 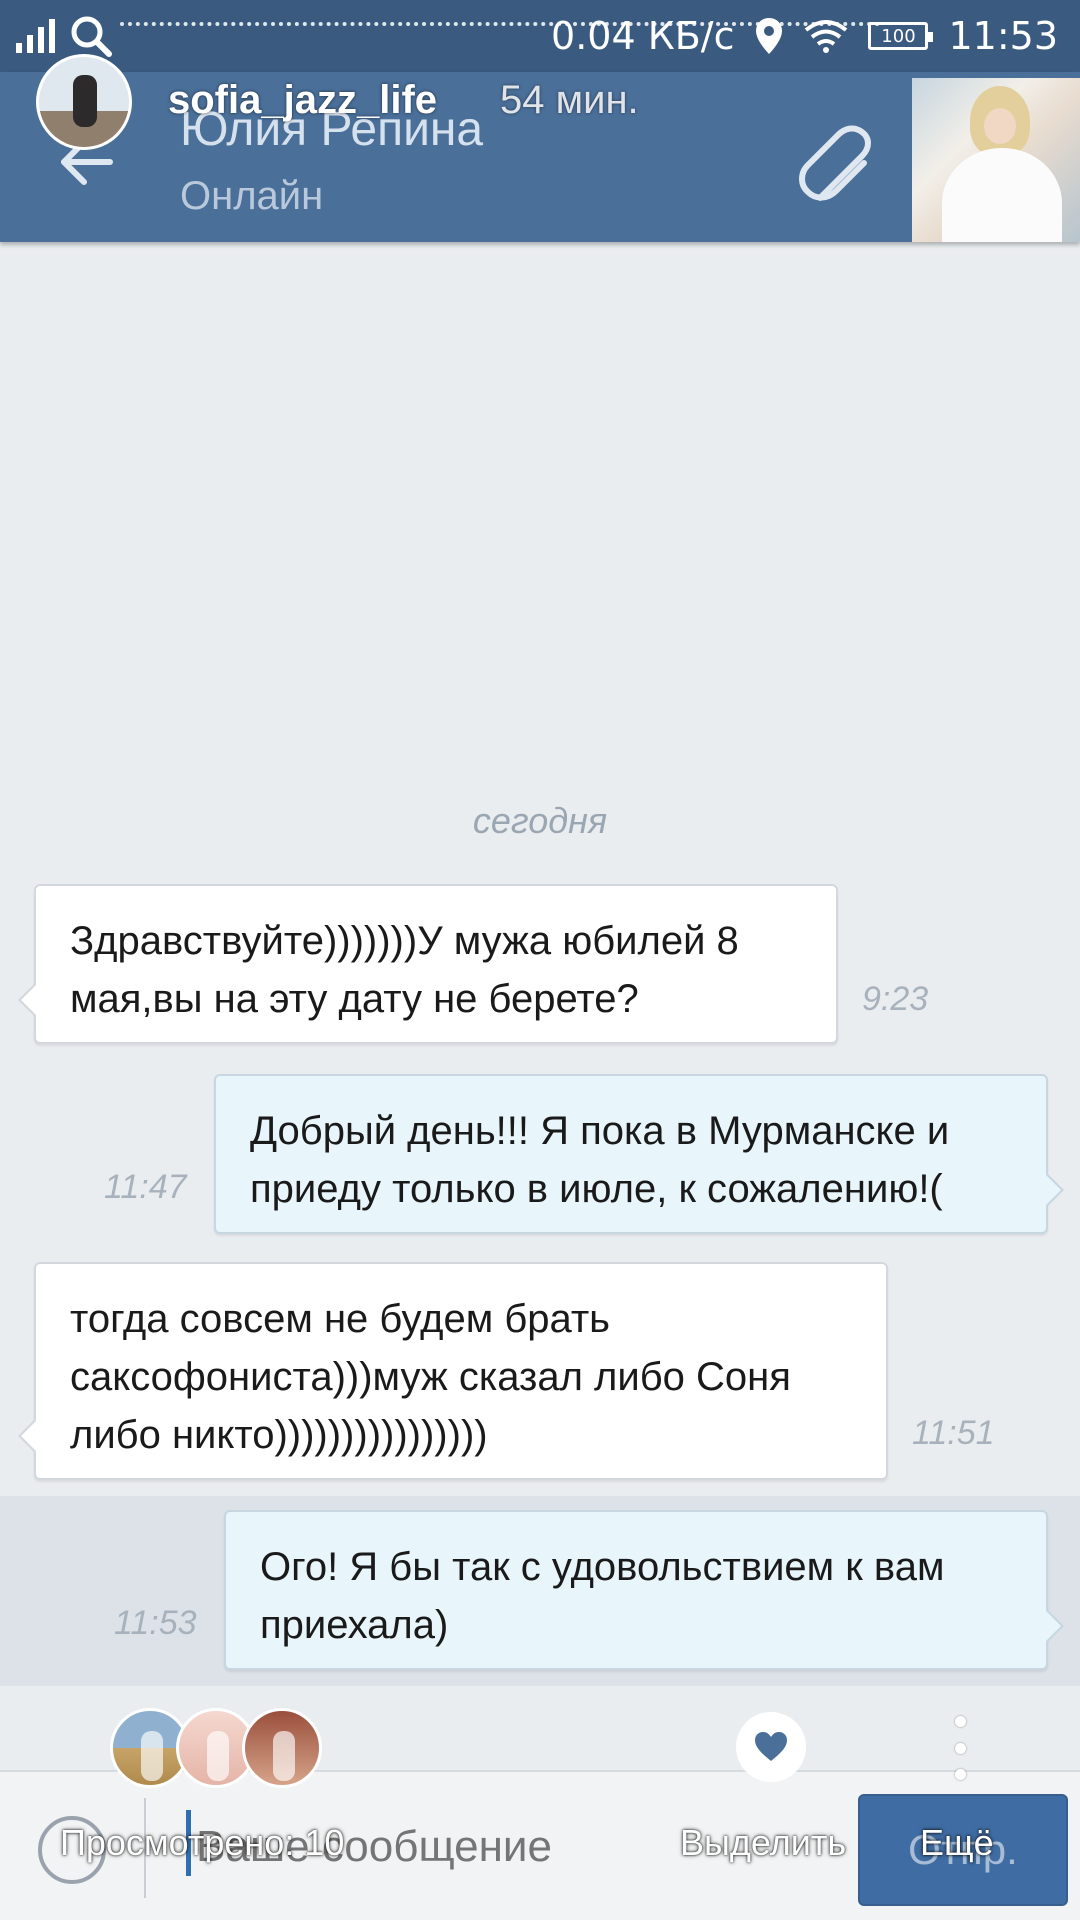 I want to click on story-post-time: 54 мин., so click(x=569, y=100).